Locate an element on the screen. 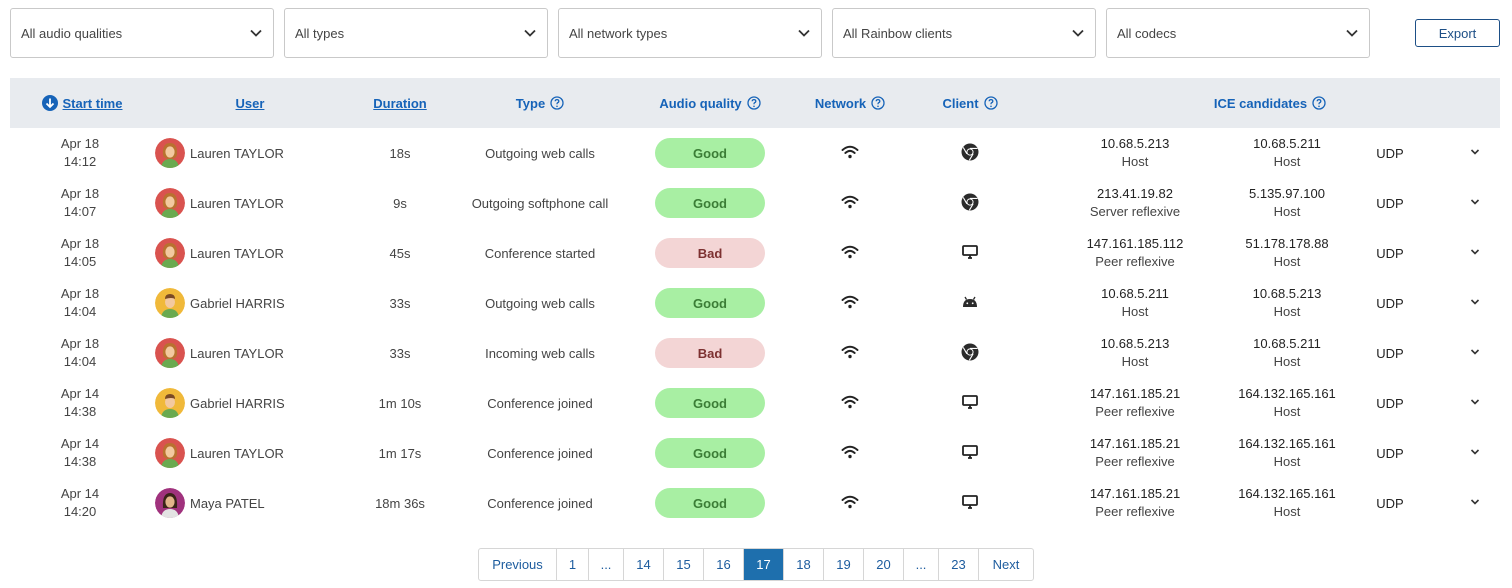 The image size is (1512, 588). previous-page-button: Previous is located at coordinates (518, 564).